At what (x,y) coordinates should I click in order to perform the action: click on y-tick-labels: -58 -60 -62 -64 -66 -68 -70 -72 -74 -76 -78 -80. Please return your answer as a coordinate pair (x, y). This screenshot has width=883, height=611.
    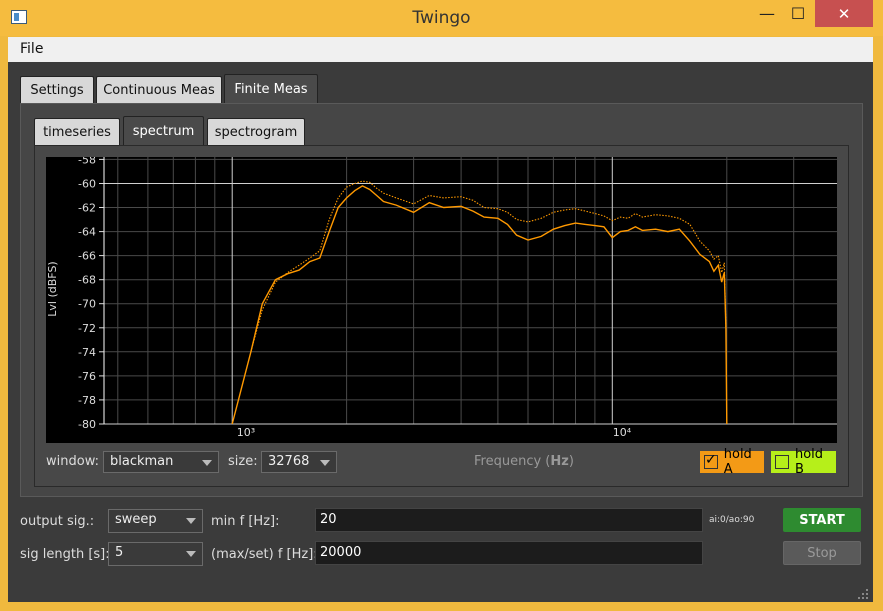
    Looking at the image, I should click on (91, 294).